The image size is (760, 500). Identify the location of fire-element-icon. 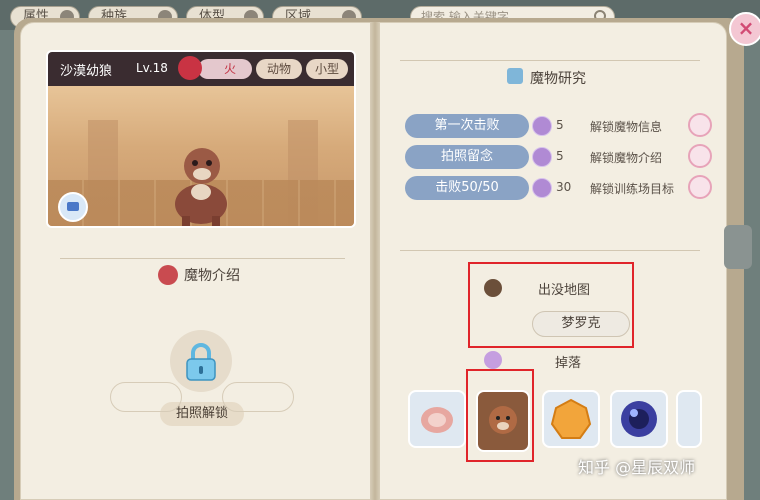
(190, 68).